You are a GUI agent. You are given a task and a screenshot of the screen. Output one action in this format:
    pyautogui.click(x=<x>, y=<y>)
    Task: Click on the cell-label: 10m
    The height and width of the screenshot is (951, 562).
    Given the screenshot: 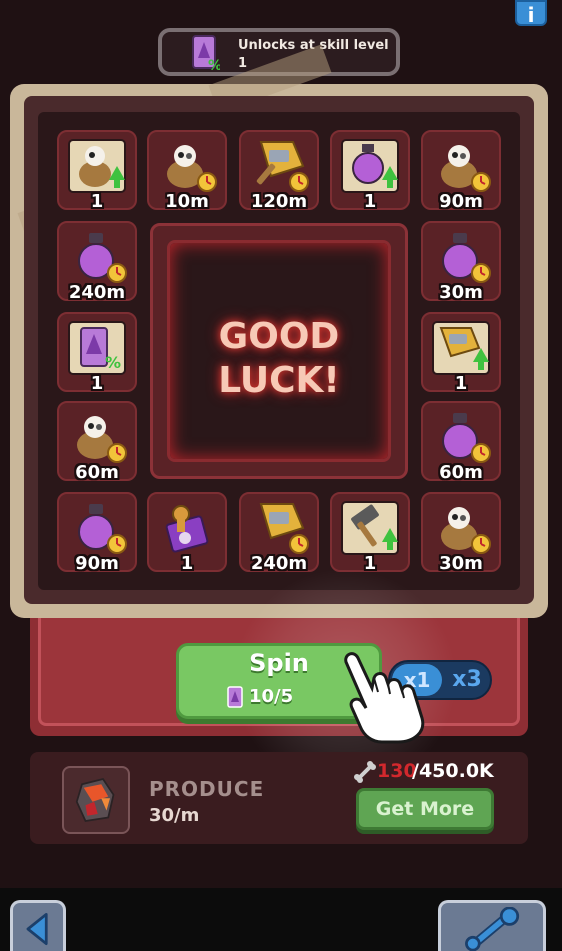 What is the action you would take?
    pyautogui.click(x=187, y=201)
    